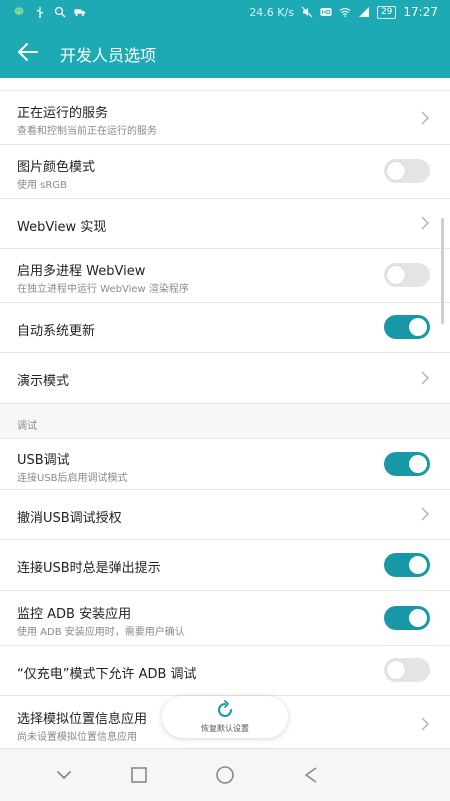  I want to click on setting-title: USB调试, so click(43, 460).